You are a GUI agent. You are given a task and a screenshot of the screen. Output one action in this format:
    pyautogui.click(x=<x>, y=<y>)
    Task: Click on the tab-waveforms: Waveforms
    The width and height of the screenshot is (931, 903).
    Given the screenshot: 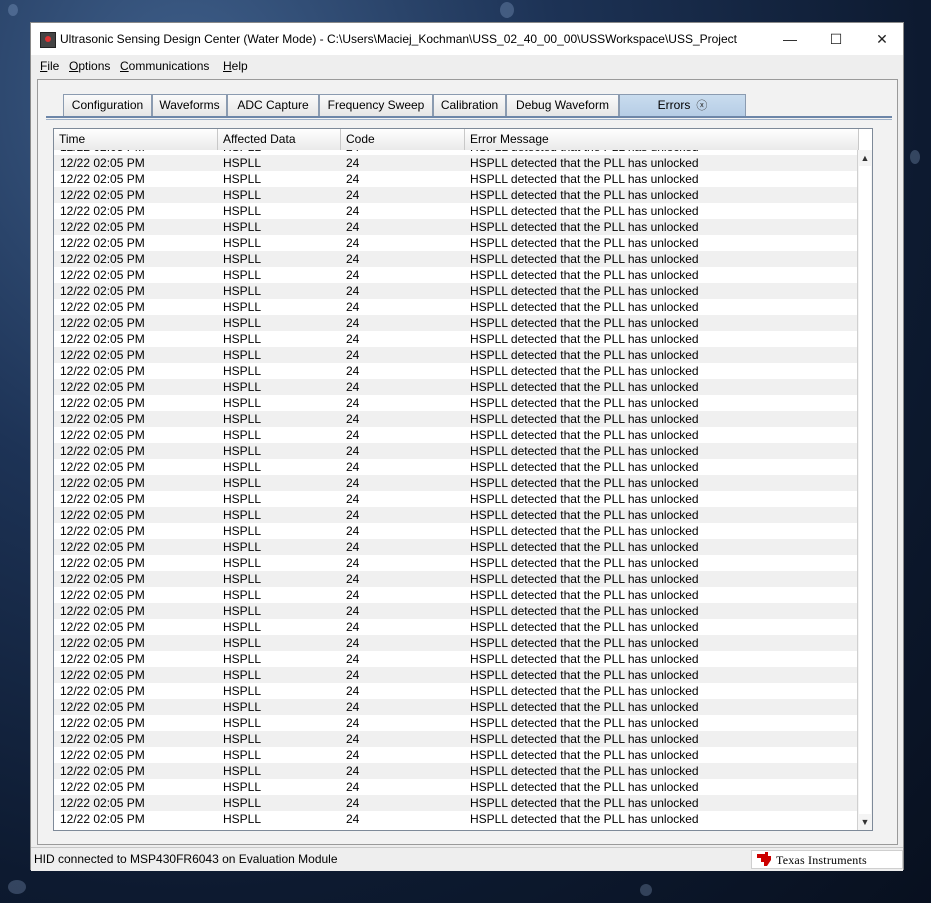 What is the action you would take?
    pyautogui.click(x=189, y=105)
    